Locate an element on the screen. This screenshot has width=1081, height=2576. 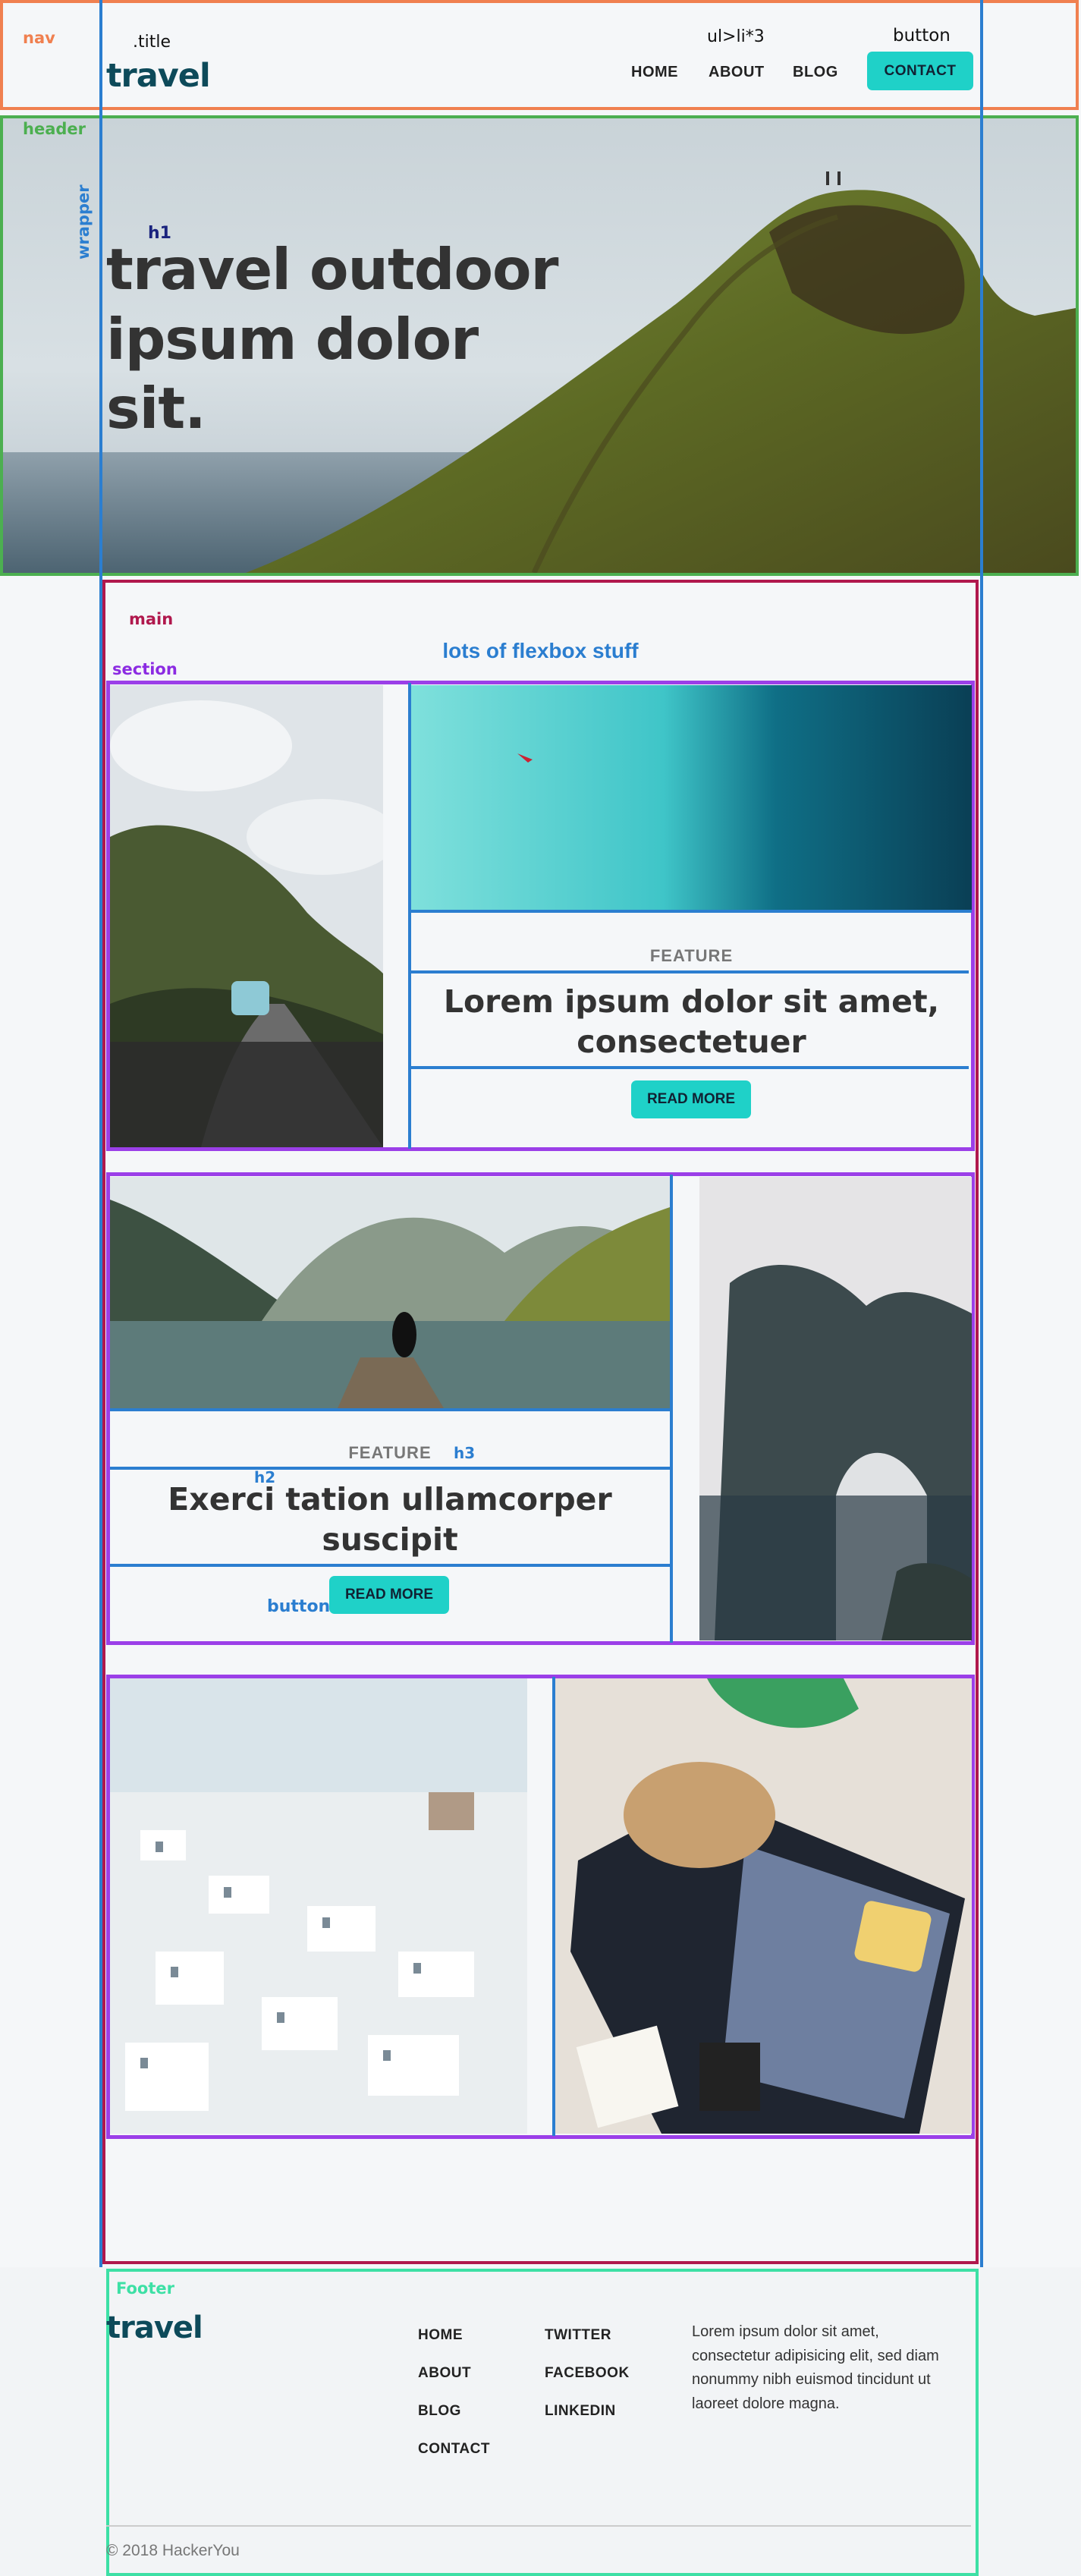
aerial-sea-image is located at coordinates (691, 797).